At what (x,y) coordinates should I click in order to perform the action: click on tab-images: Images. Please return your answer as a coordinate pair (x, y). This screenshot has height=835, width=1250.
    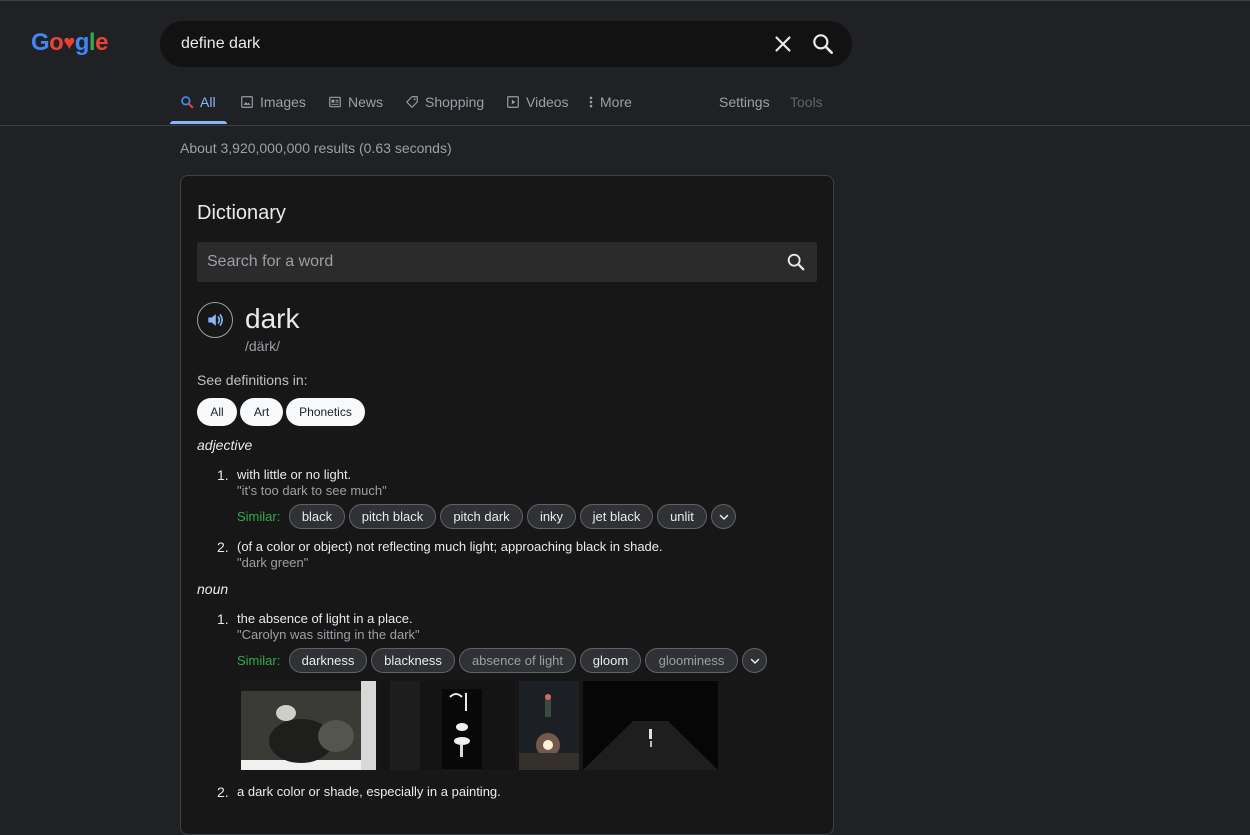
    Looking at the image, I should click on (273, 105).